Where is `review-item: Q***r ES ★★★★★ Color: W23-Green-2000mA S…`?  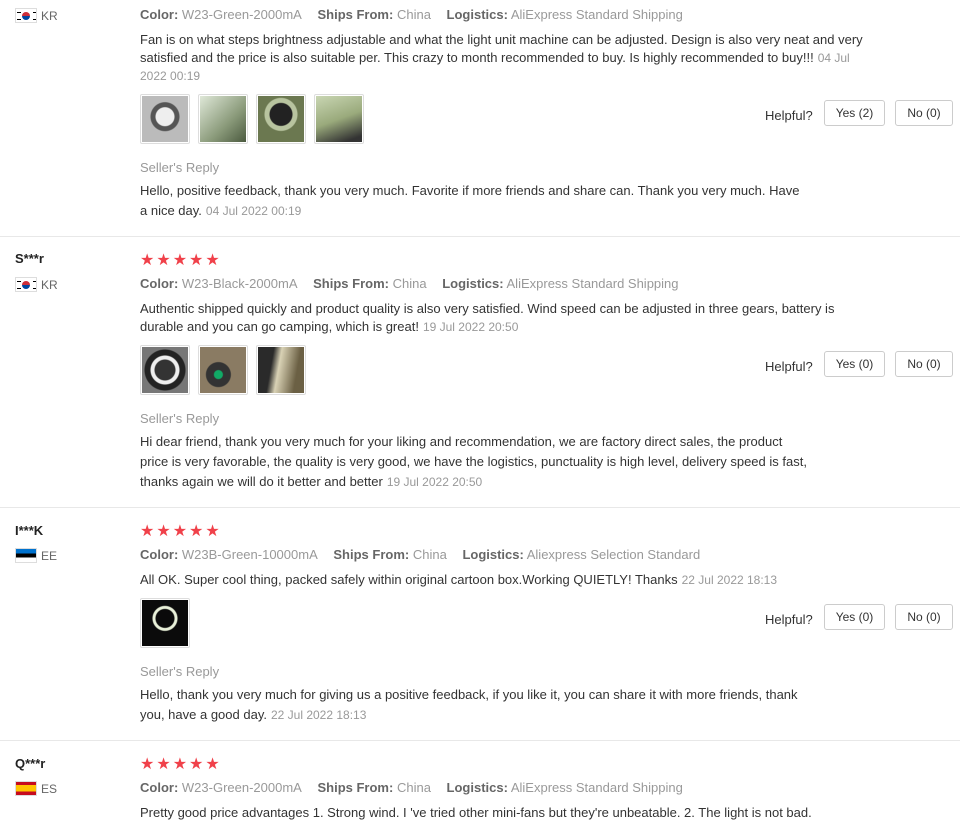 review-item: Q***r ES ★★★★★ Color: W23-Green-2000mA S… is located at coordinates (480, 783).